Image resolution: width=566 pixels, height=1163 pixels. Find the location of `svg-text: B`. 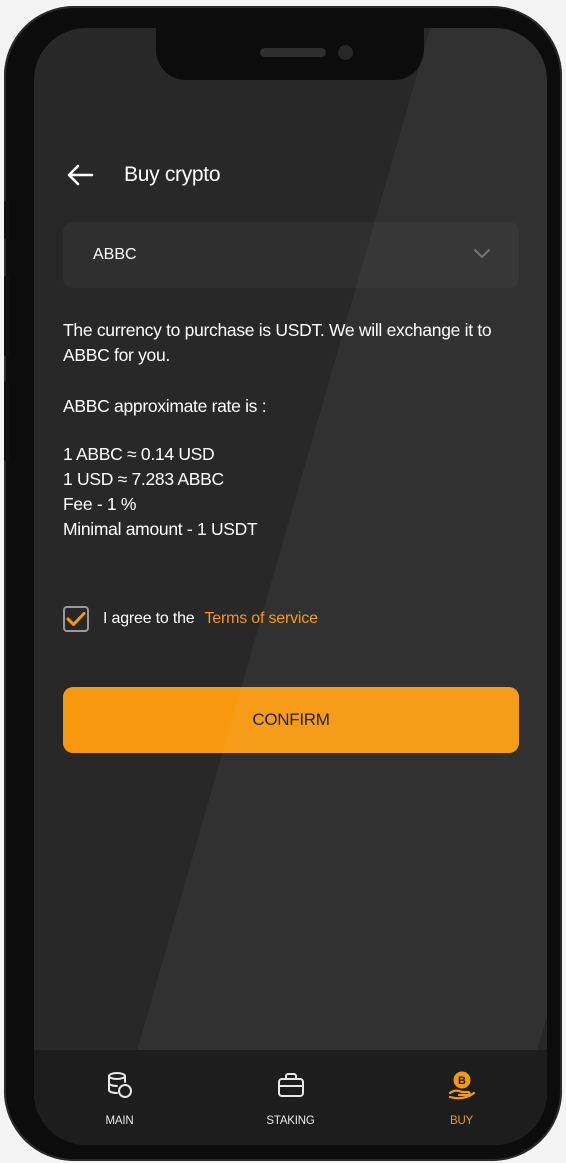

svg-text: B is located at coordinates (462, 1081).